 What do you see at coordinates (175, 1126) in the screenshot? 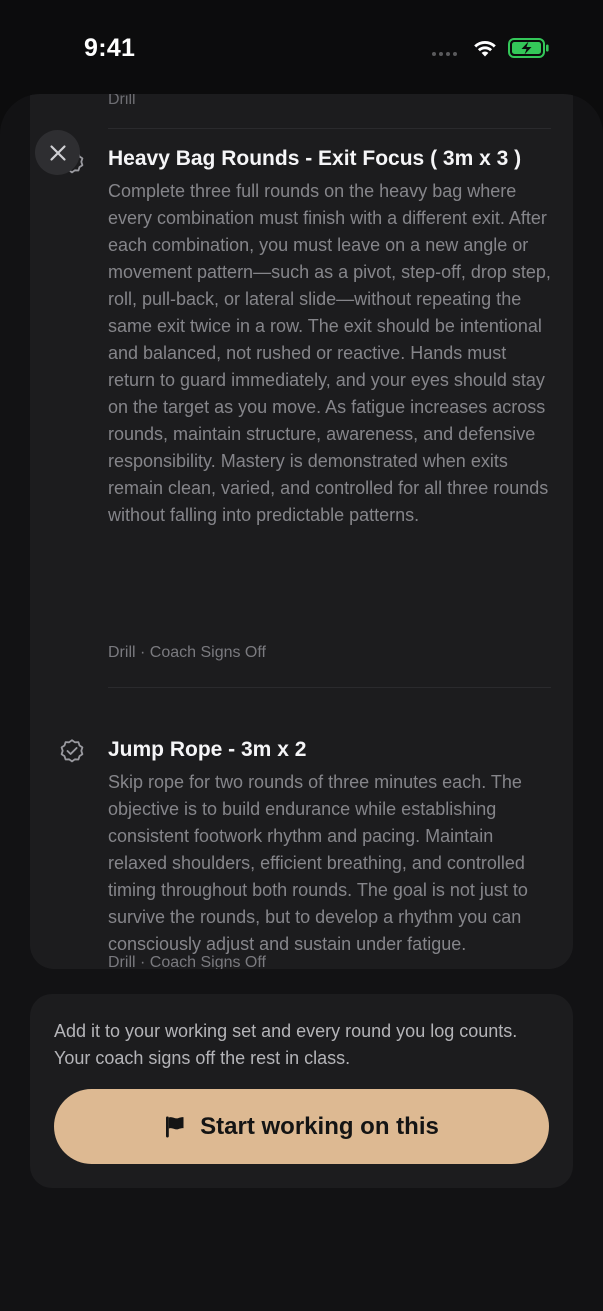
I see `flag-icon` at bounding box center [175, 1126].